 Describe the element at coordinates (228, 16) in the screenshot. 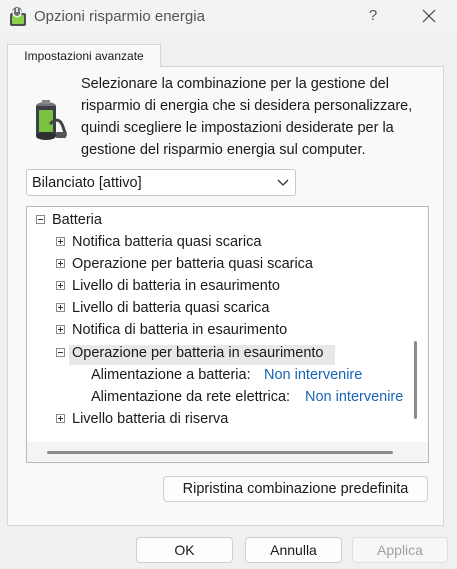

I see `title-bar: Opzioni risparmio energia ?` at that location.